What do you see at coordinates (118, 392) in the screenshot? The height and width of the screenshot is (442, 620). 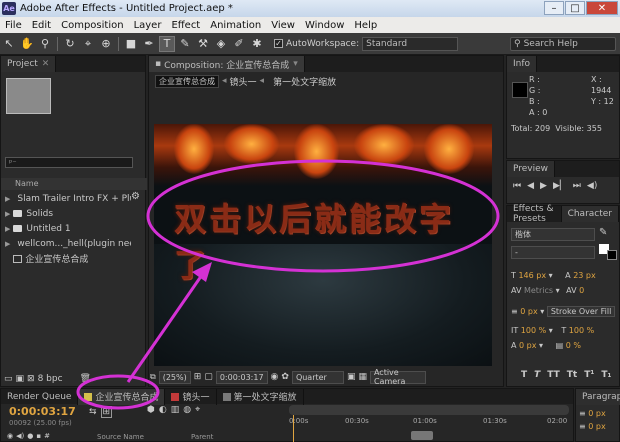 I see `annotation-ellipse-tab` at bounding box center [118, 392].